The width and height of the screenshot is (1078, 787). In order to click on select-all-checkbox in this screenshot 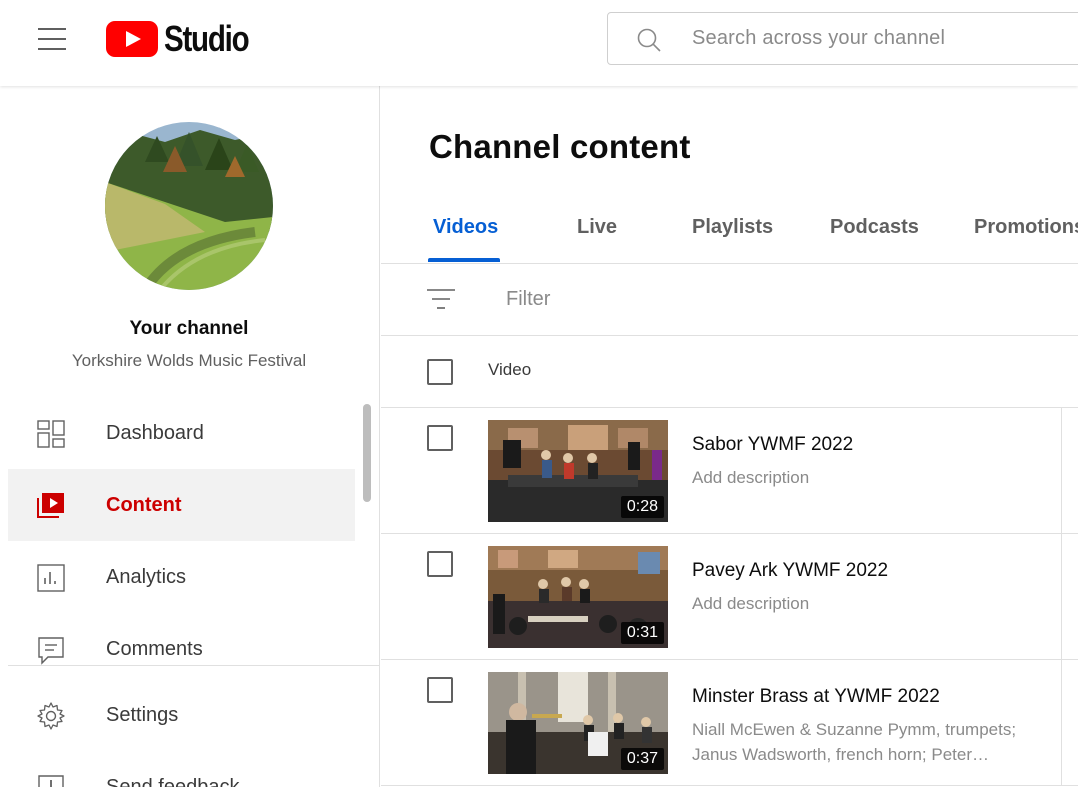, I will do `click(440, 372)`.